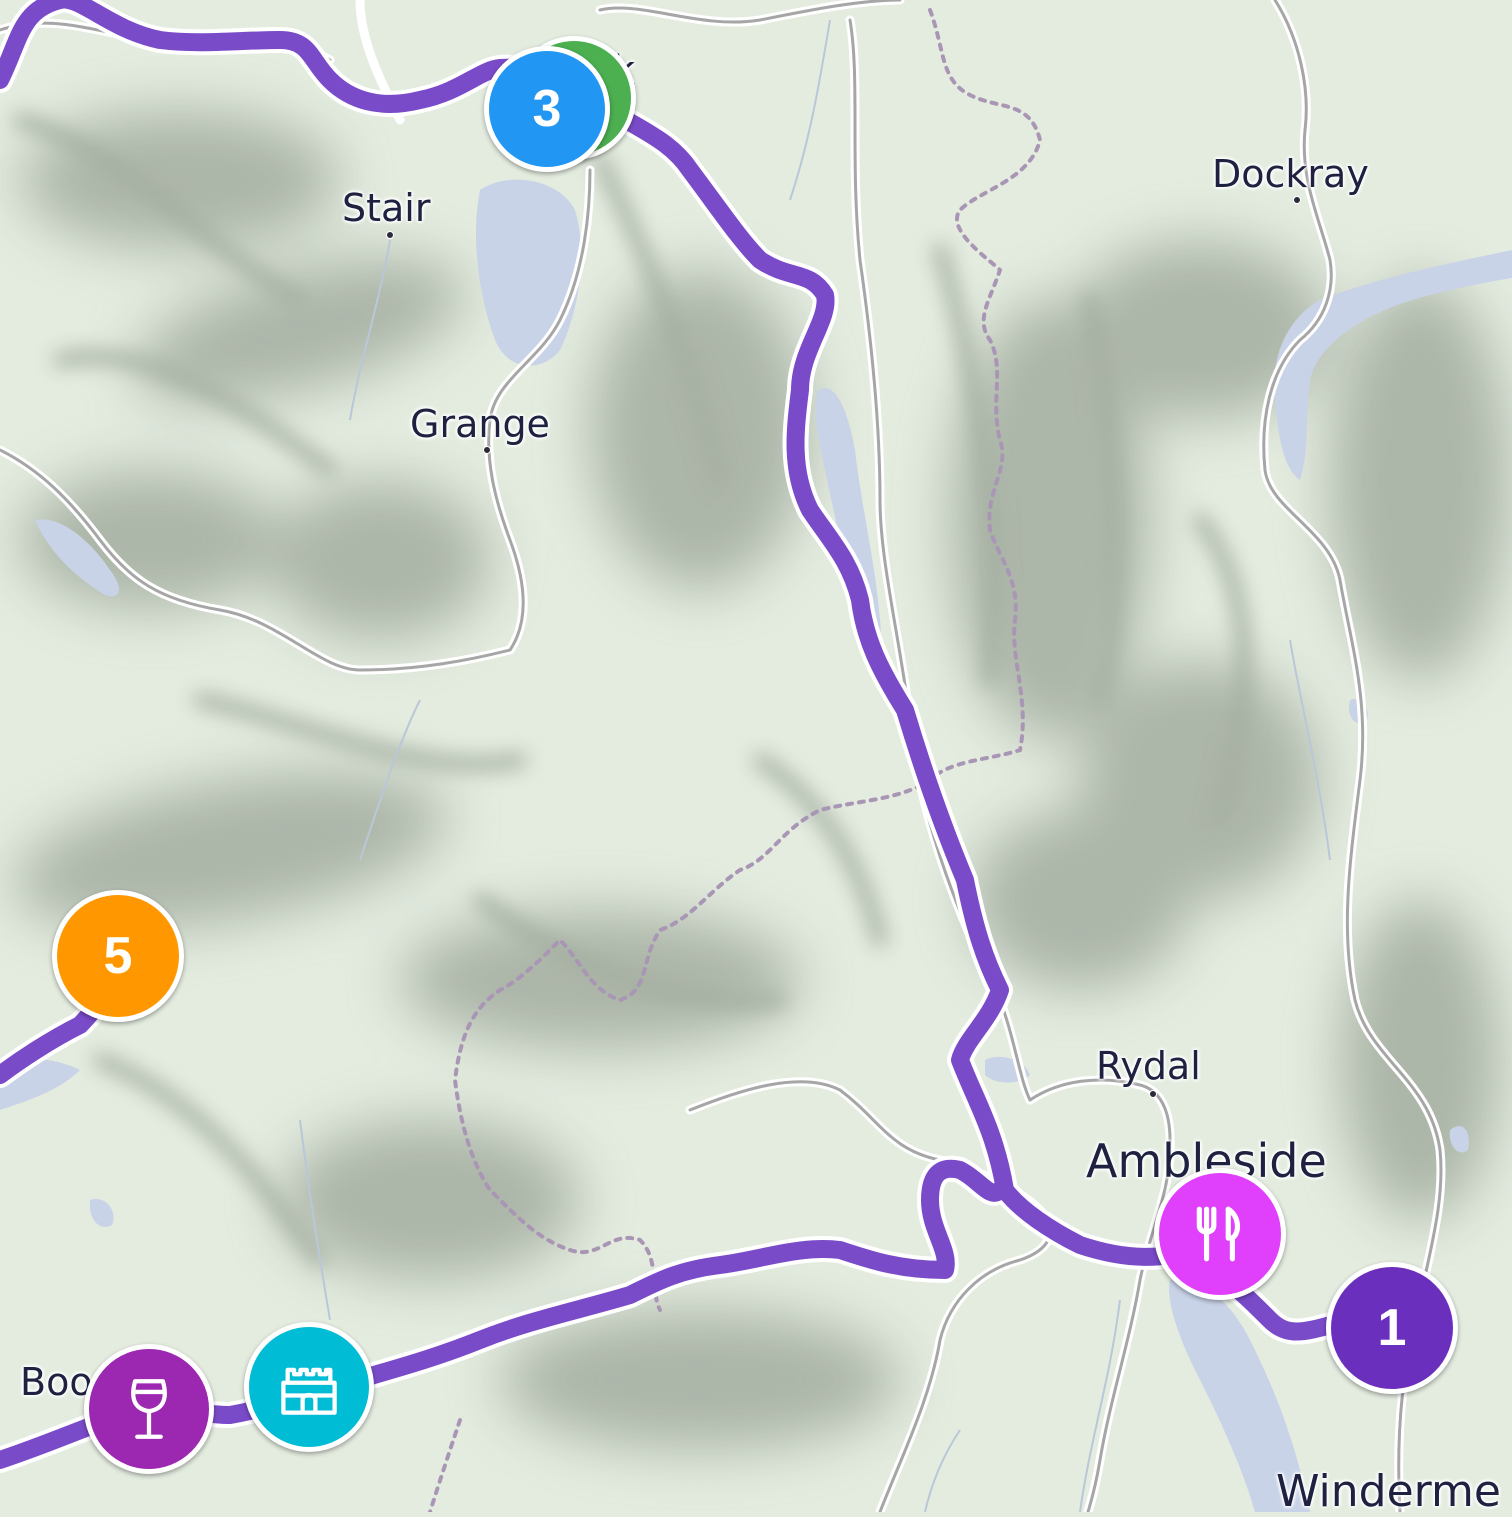  Describe the element at coordinates (547, 109) in the screenshot. I see `route-stop-marker-3: 3` at that location.